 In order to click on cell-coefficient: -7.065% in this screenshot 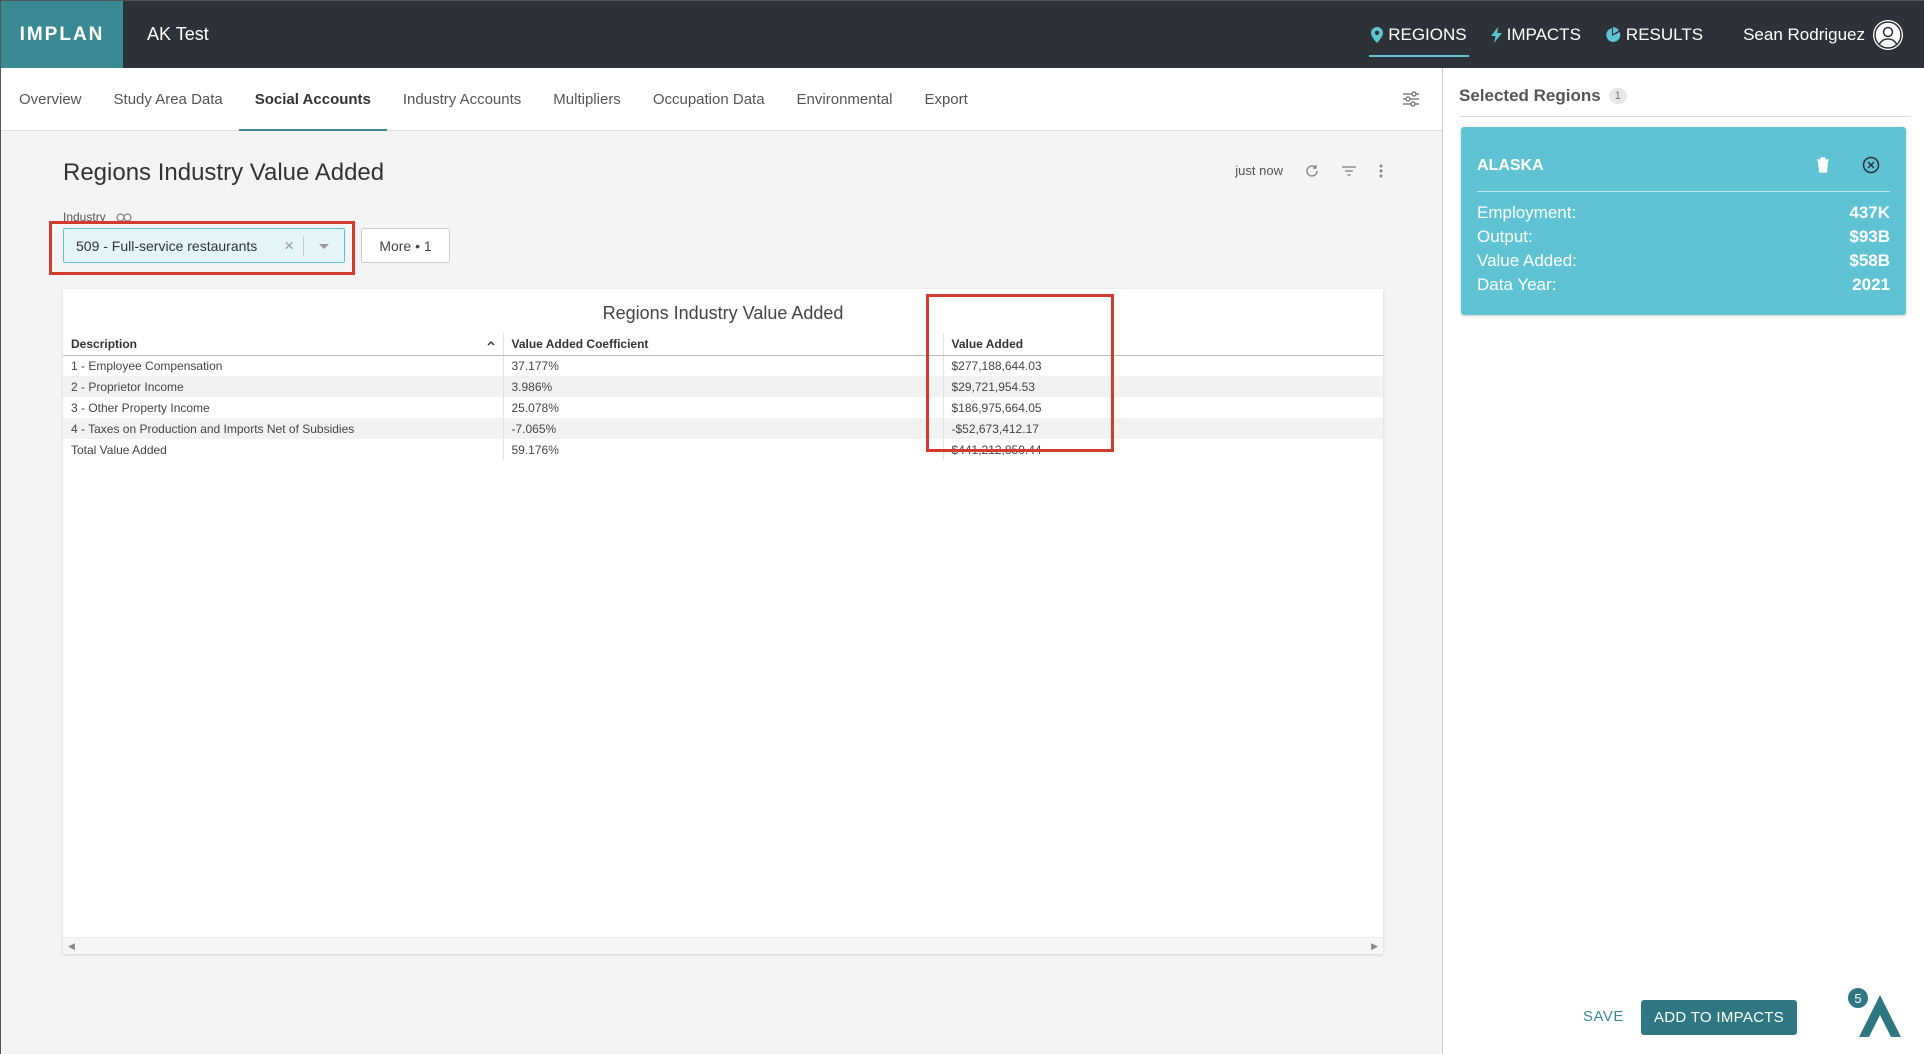, I will do `click(722, 428)`.